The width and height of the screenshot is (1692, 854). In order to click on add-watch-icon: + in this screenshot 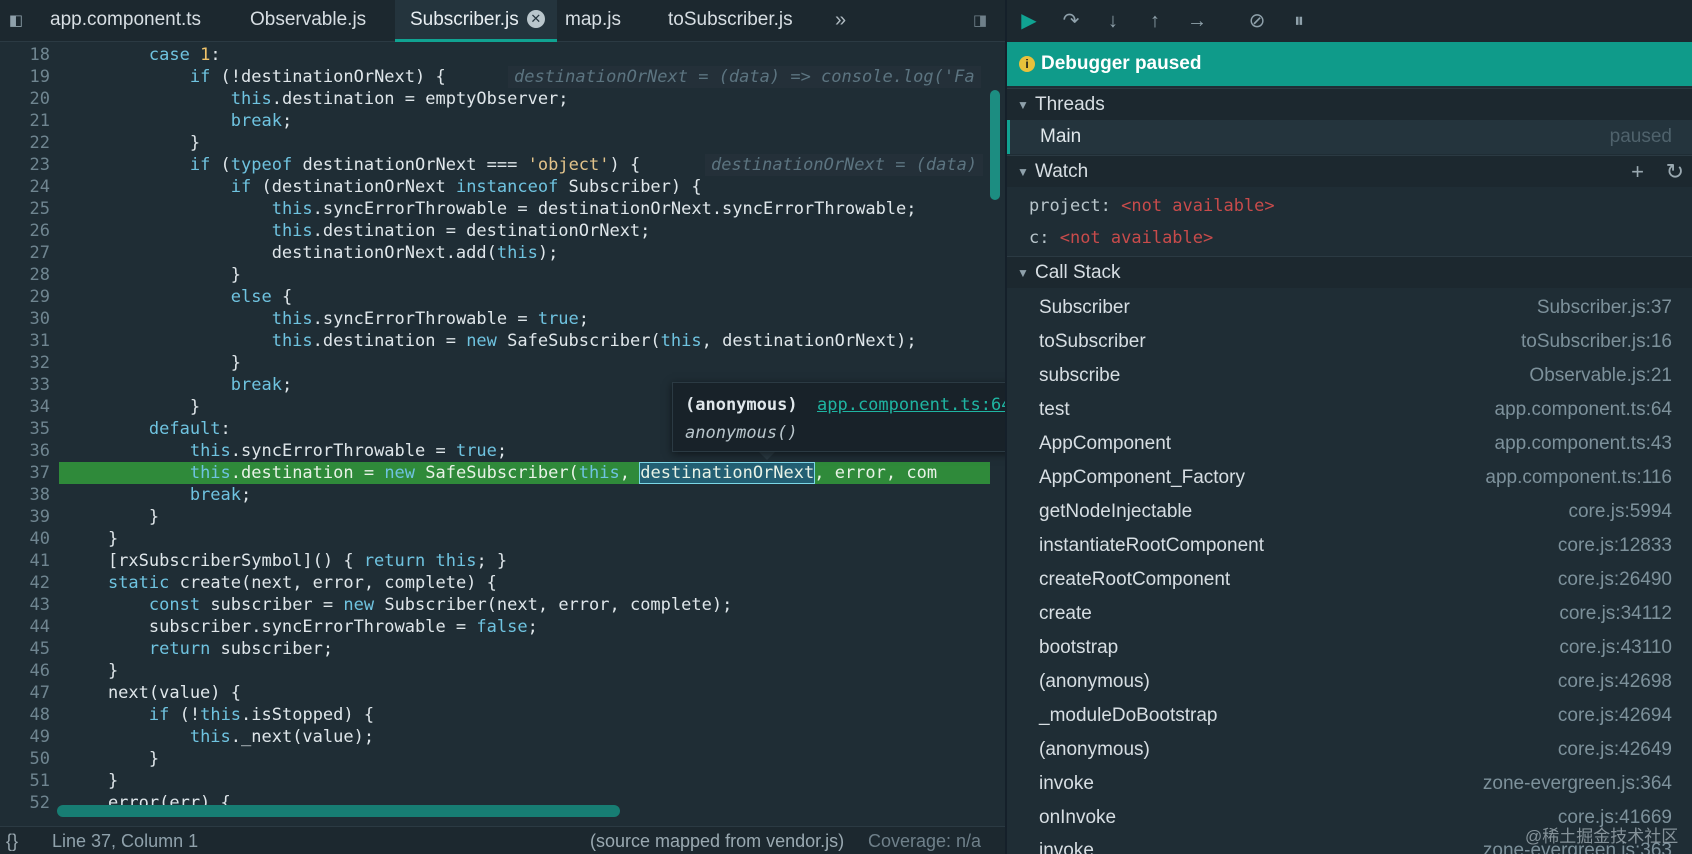, I will do `click(1637, 172)`.